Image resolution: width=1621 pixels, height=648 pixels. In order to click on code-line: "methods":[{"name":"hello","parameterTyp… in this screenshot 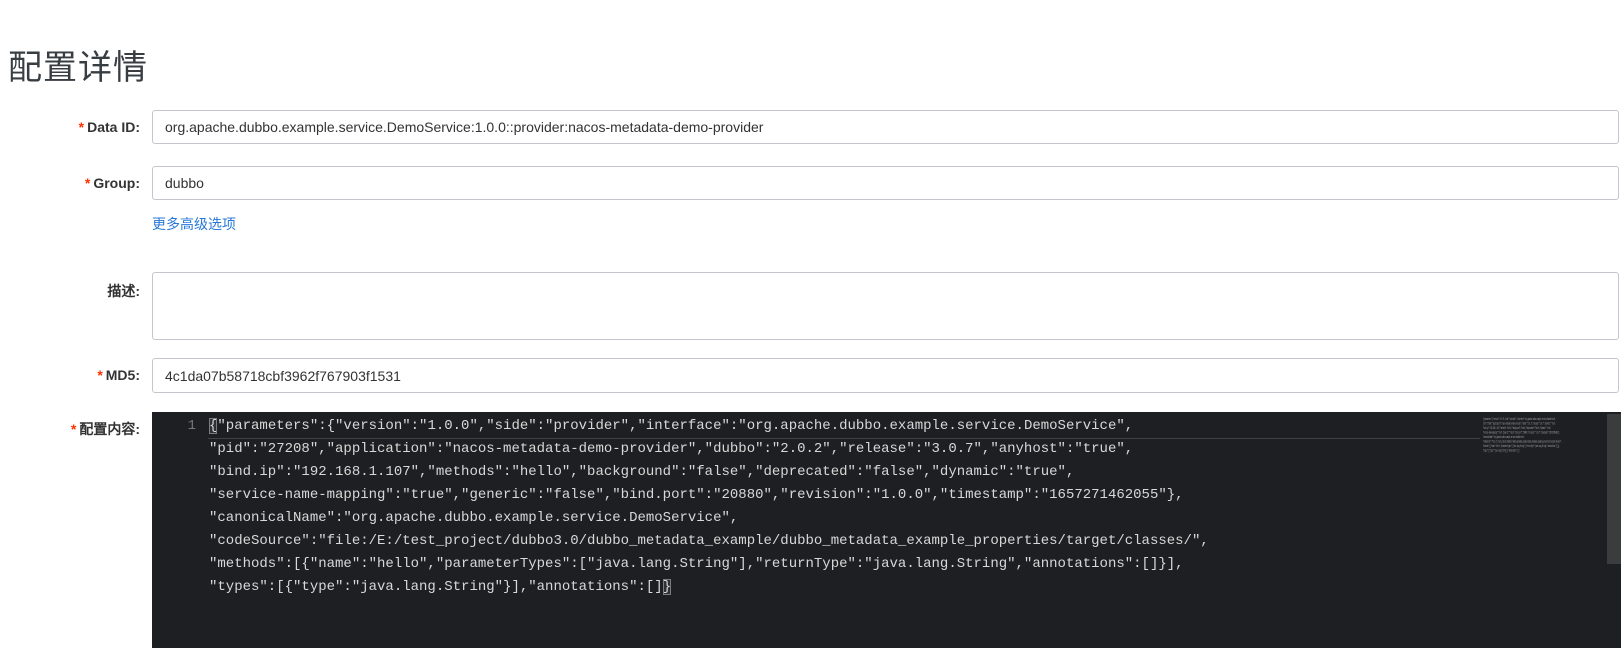, I will do `click(696, 564)`.